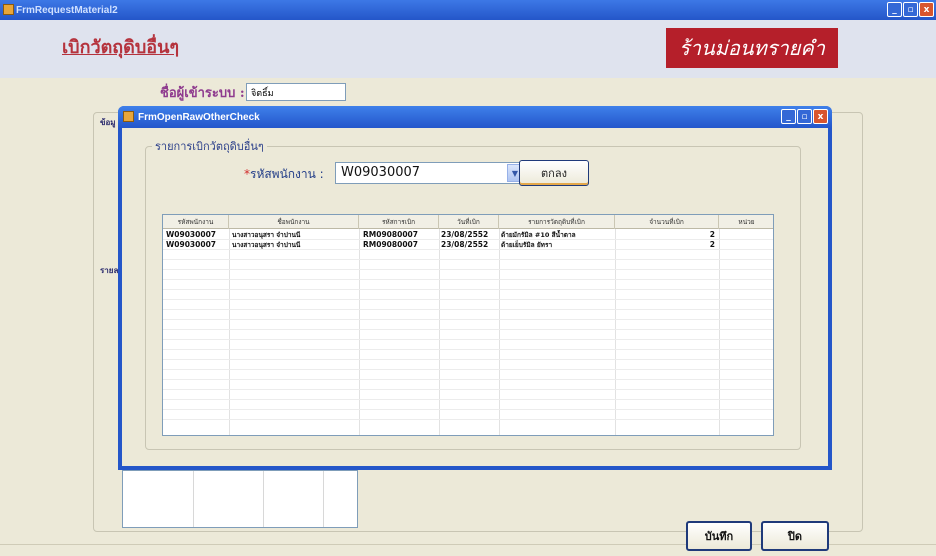 This screenshot has width=936, height=556. Describe the element at coordinates (475, 117) in the screenshot. I see `dialog-title-bar: FrmOpenRawOtherCheck _ ▫ x` at that location.